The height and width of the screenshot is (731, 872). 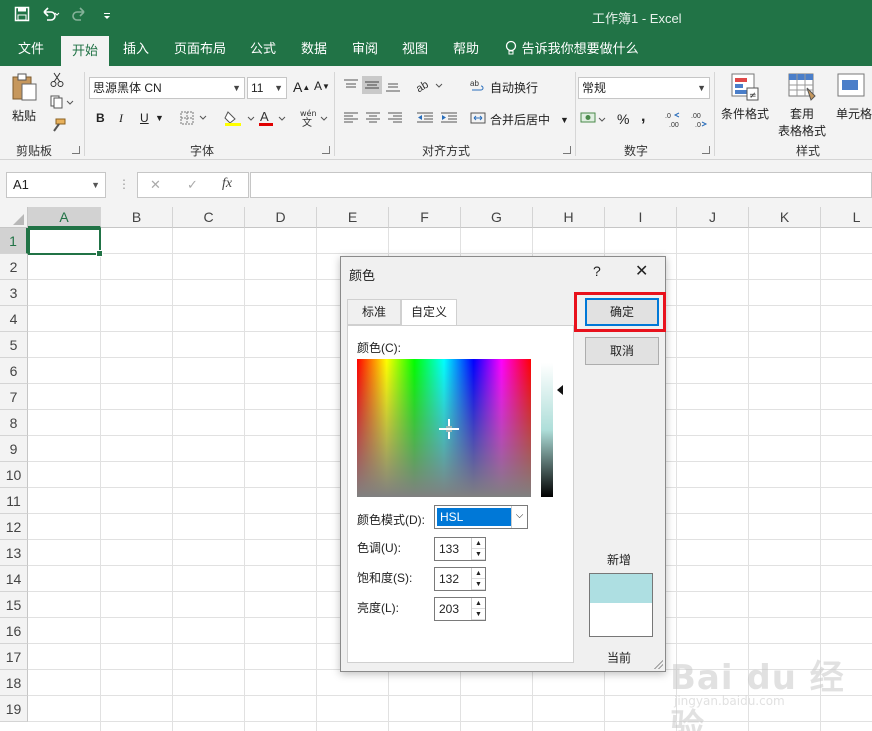 What do you see at coordinates (14, 319) in the screenshot?
I see `row-header-4: 4` at bounding box center [14, 319].